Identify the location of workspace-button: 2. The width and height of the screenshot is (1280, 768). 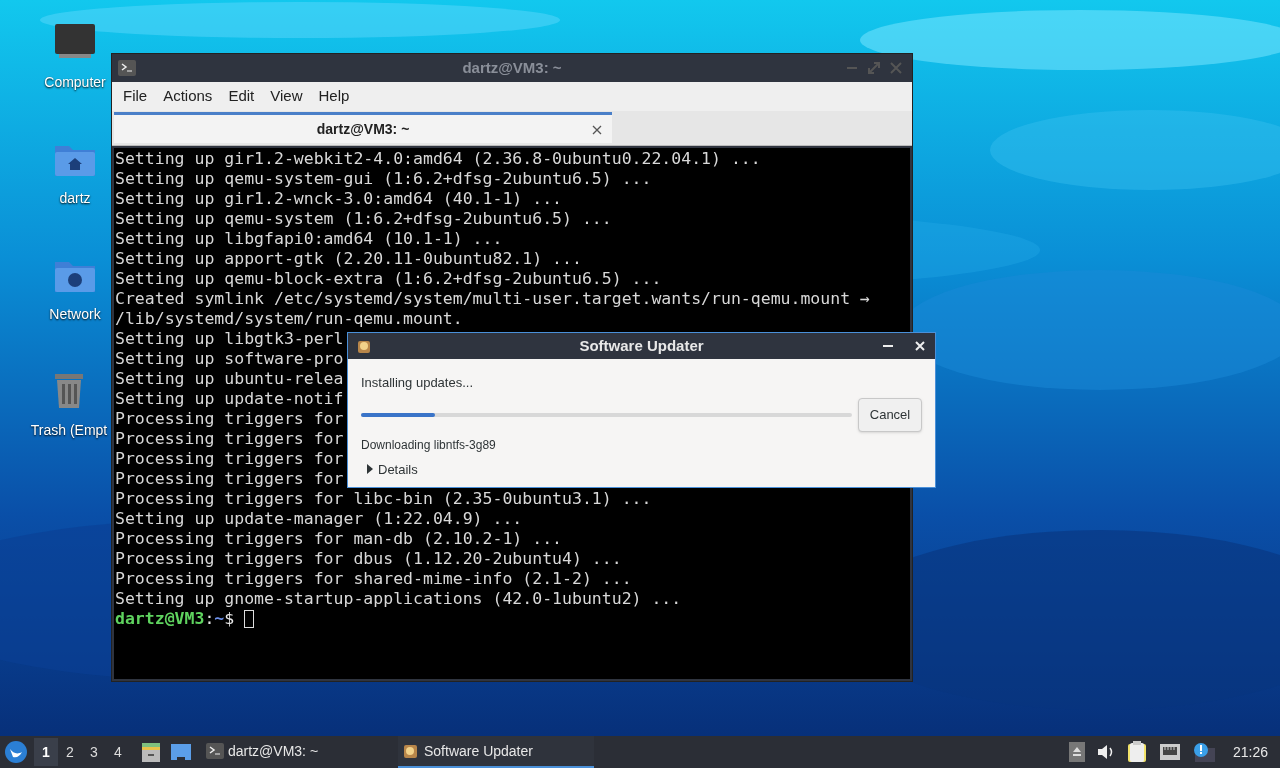
(70, 752).